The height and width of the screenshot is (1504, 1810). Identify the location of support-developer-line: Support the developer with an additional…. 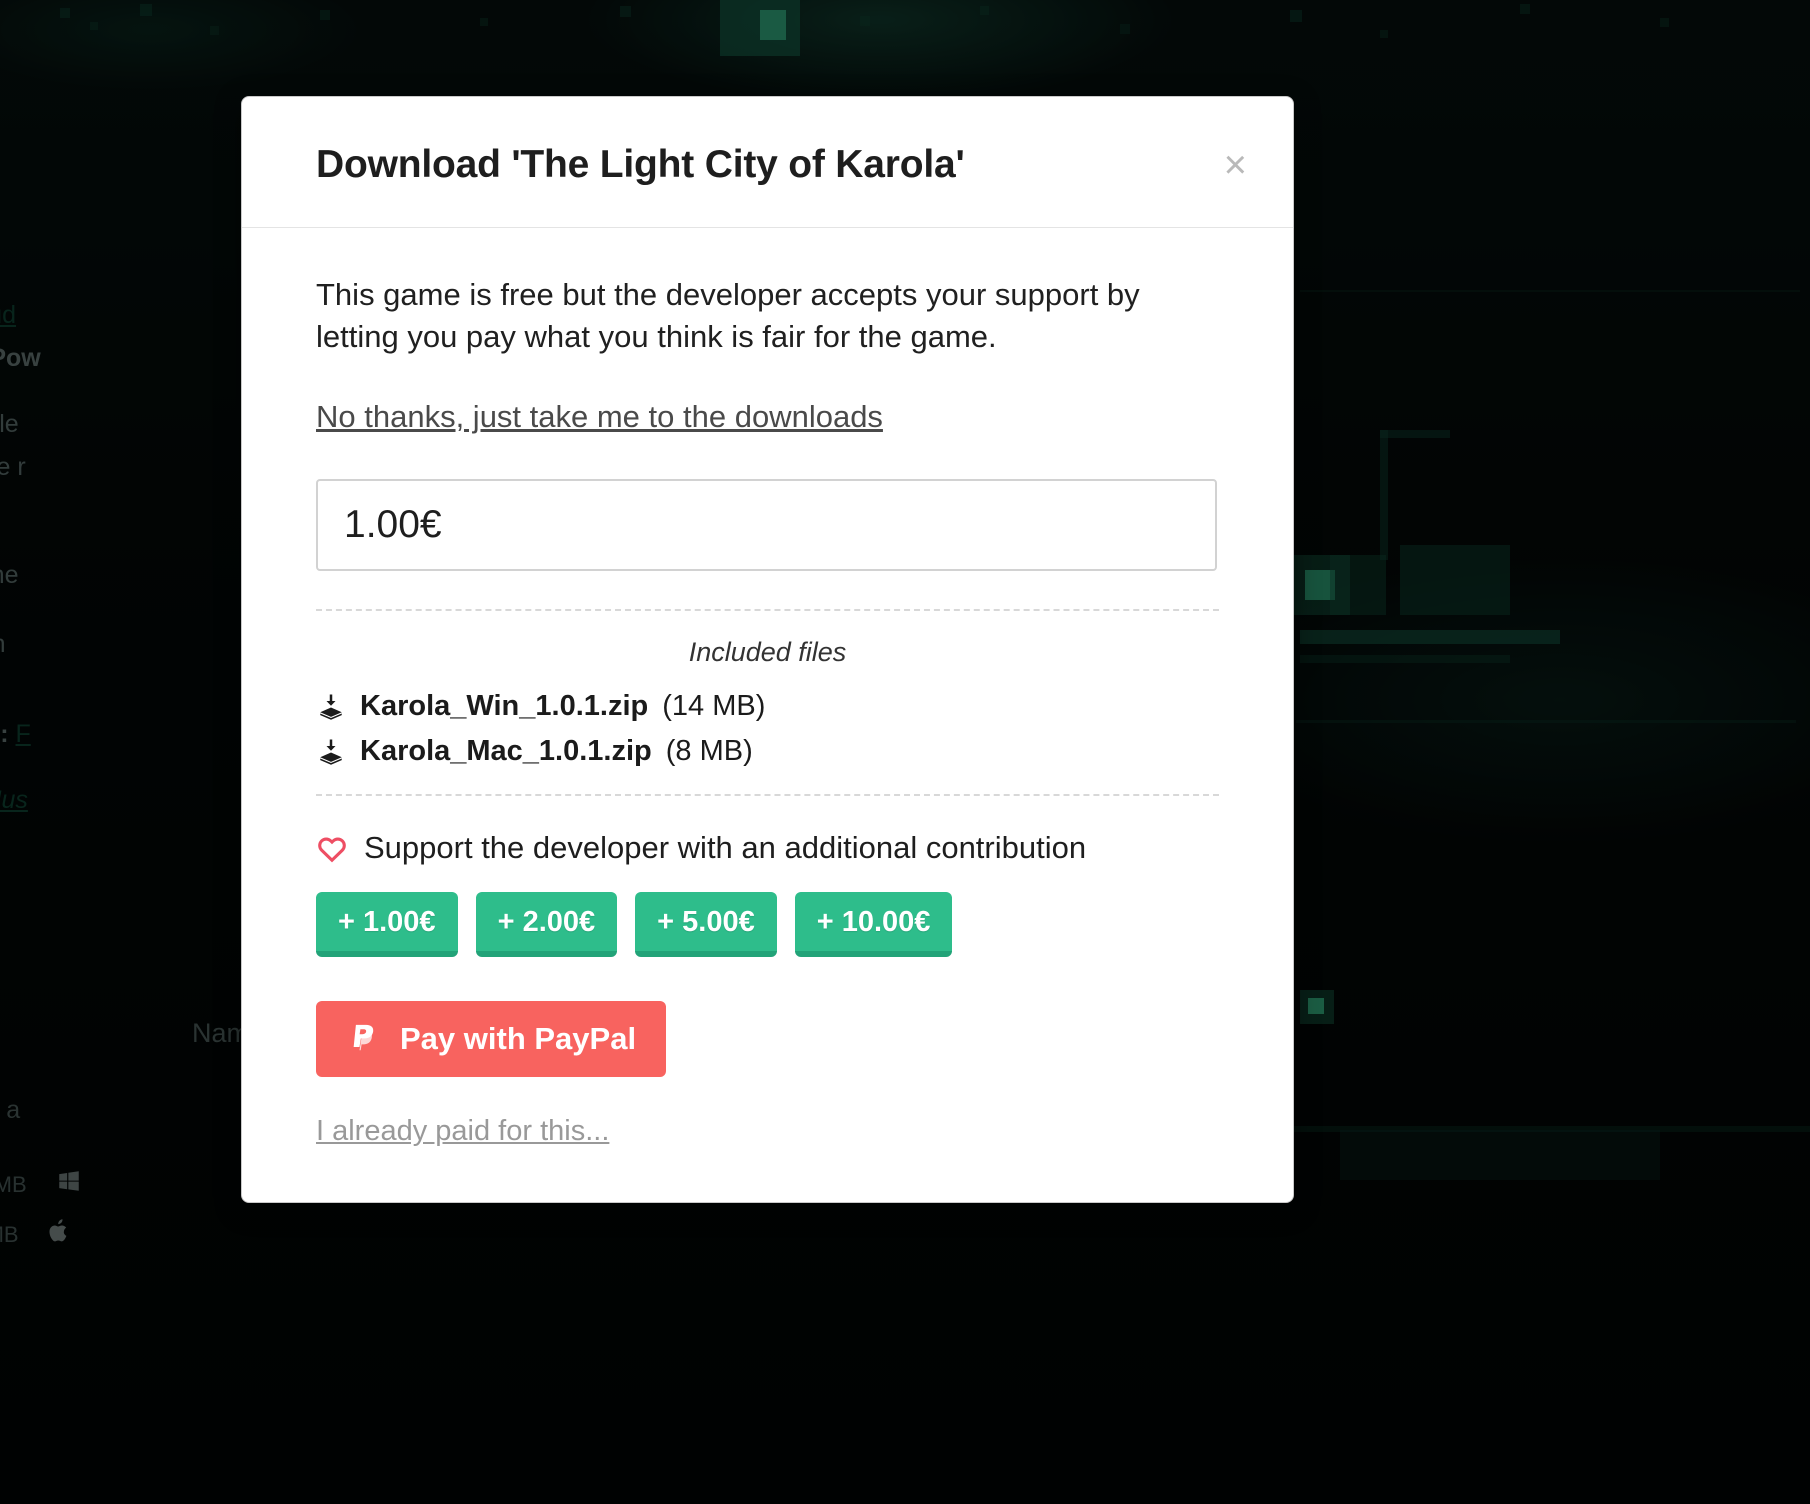
(767, 848).